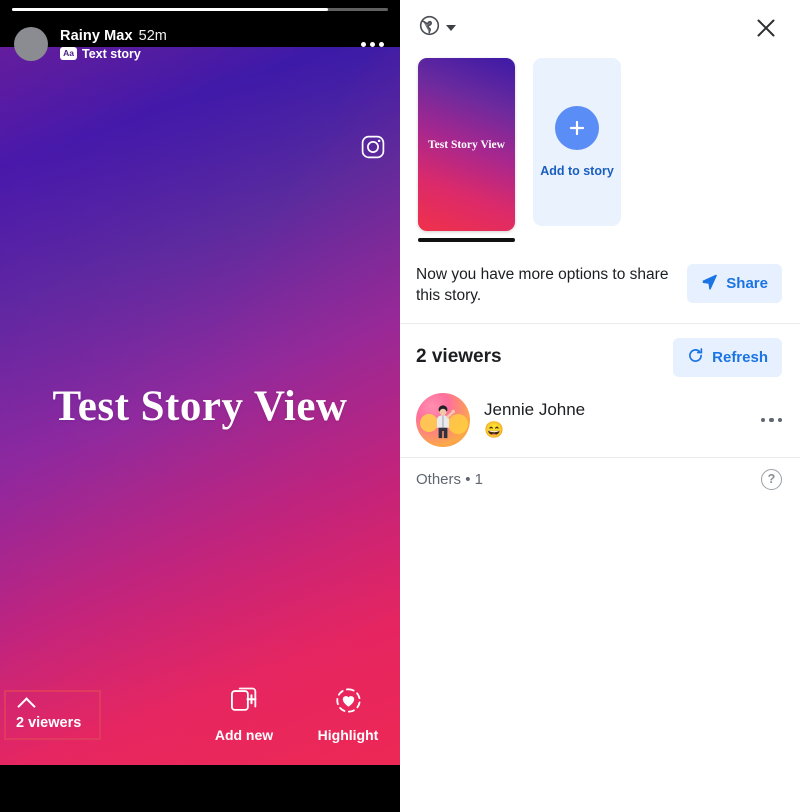 This screenshot has height=812, width=800. I want to click on viewers-header-row: 2 viewers Refresh, so click(600, 356).